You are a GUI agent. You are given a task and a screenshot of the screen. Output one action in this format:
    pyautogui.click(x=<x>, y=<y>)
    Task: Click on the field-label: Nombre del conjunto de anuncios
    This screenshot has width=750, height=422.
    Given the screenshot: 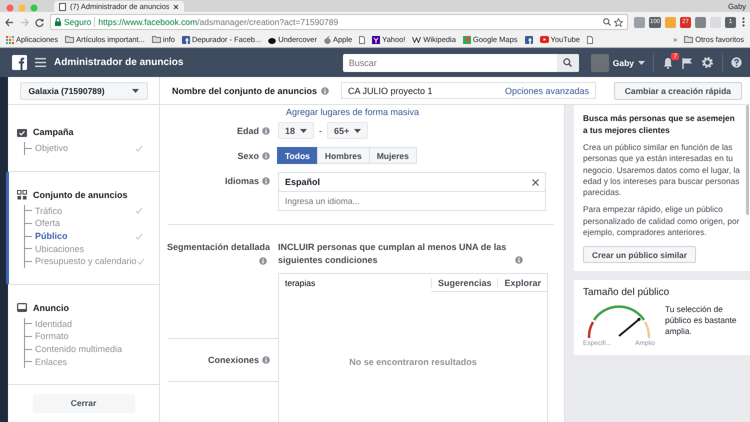 What is the action you would take?
    pyautogui.click(x=245, y=91)
    